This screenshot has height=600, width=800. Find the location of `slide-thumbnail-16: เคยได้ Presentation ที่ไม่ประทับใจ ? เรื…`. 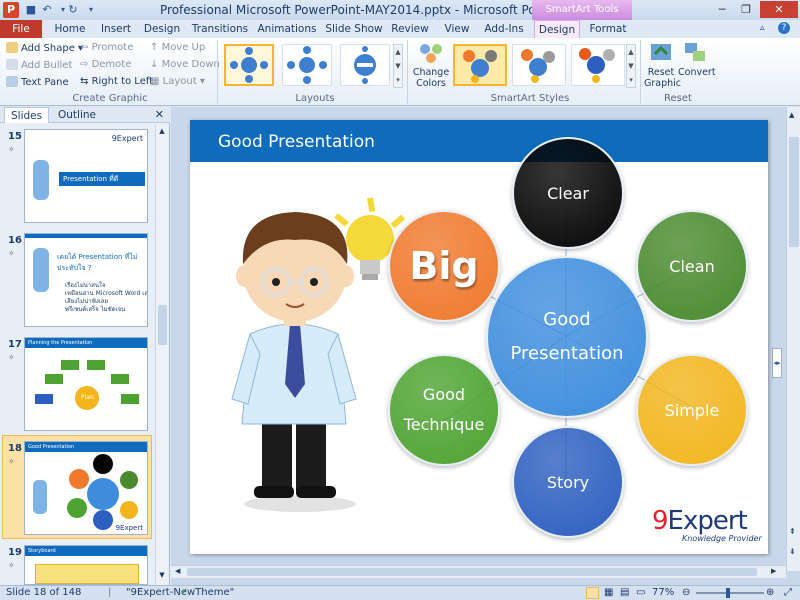

slide-thumbnail-16: เคยได้ Presentation ที่ไม่ประทับใจ ? เรื… is located at coordinates (86, 280).